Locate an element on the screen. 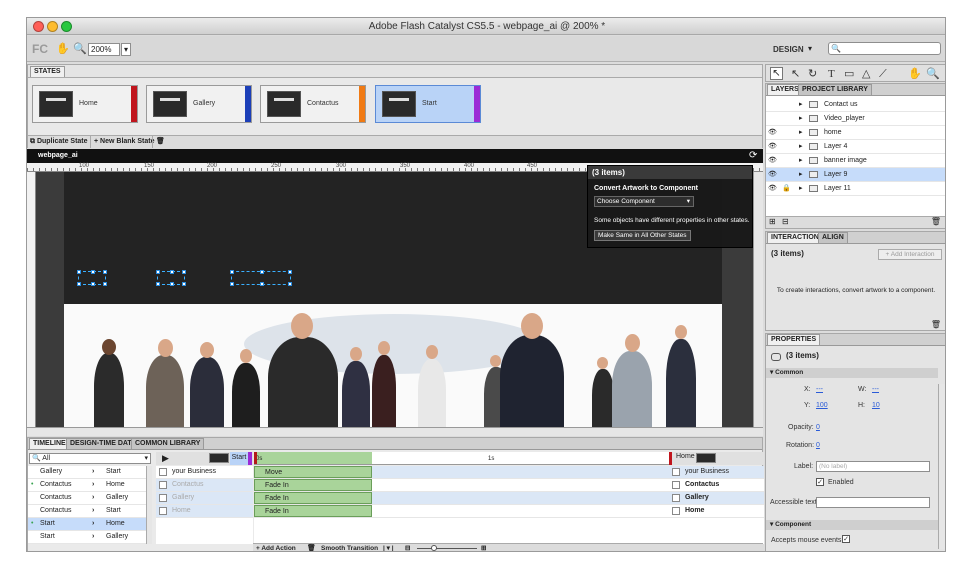  canvas-vertical-scrollbar is located at coordinates (758, 299).